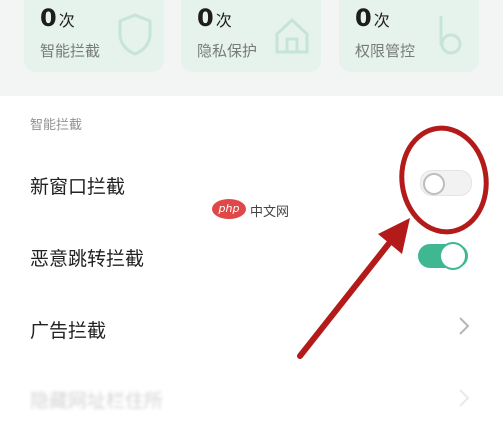  Describe the element at coordinates (450, 35) in the screenshot. I see `key-icon` at that location.